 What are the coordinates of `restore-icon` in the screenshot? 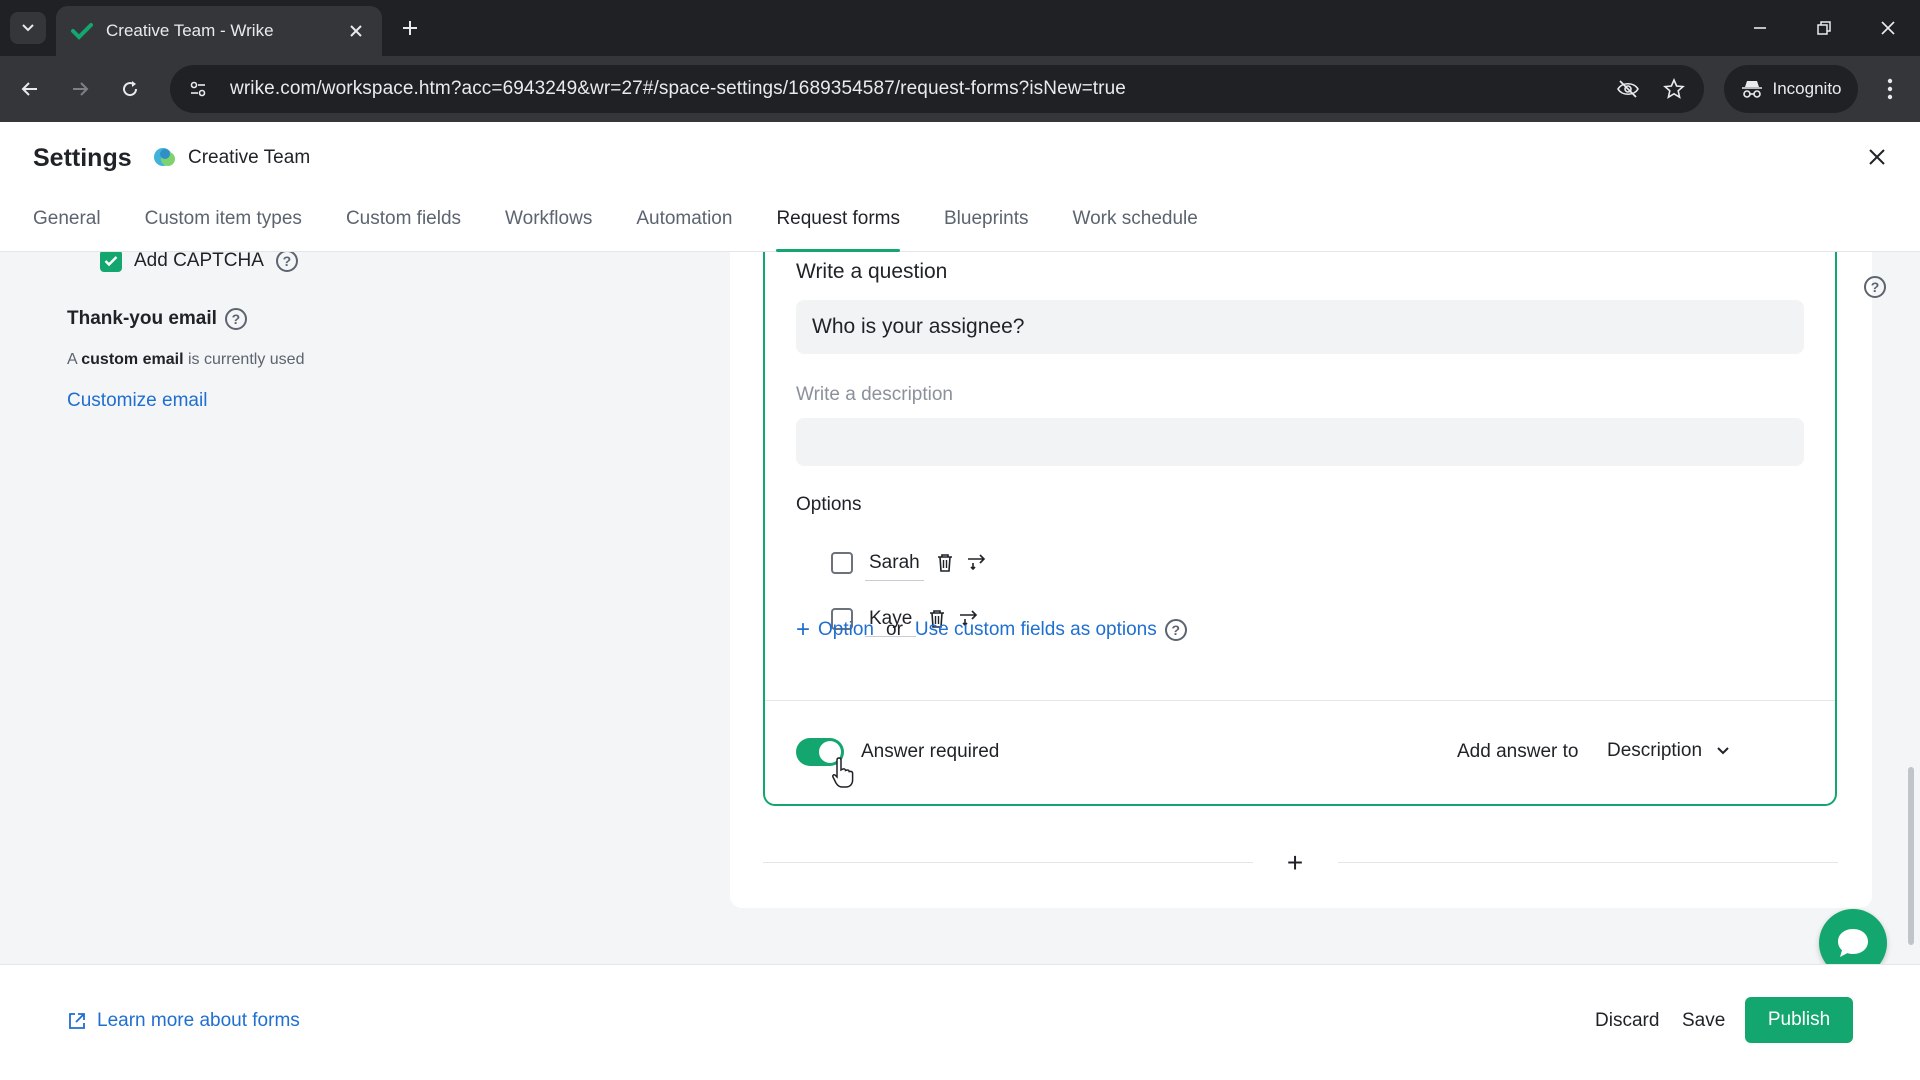 It's located at (1824, 28).